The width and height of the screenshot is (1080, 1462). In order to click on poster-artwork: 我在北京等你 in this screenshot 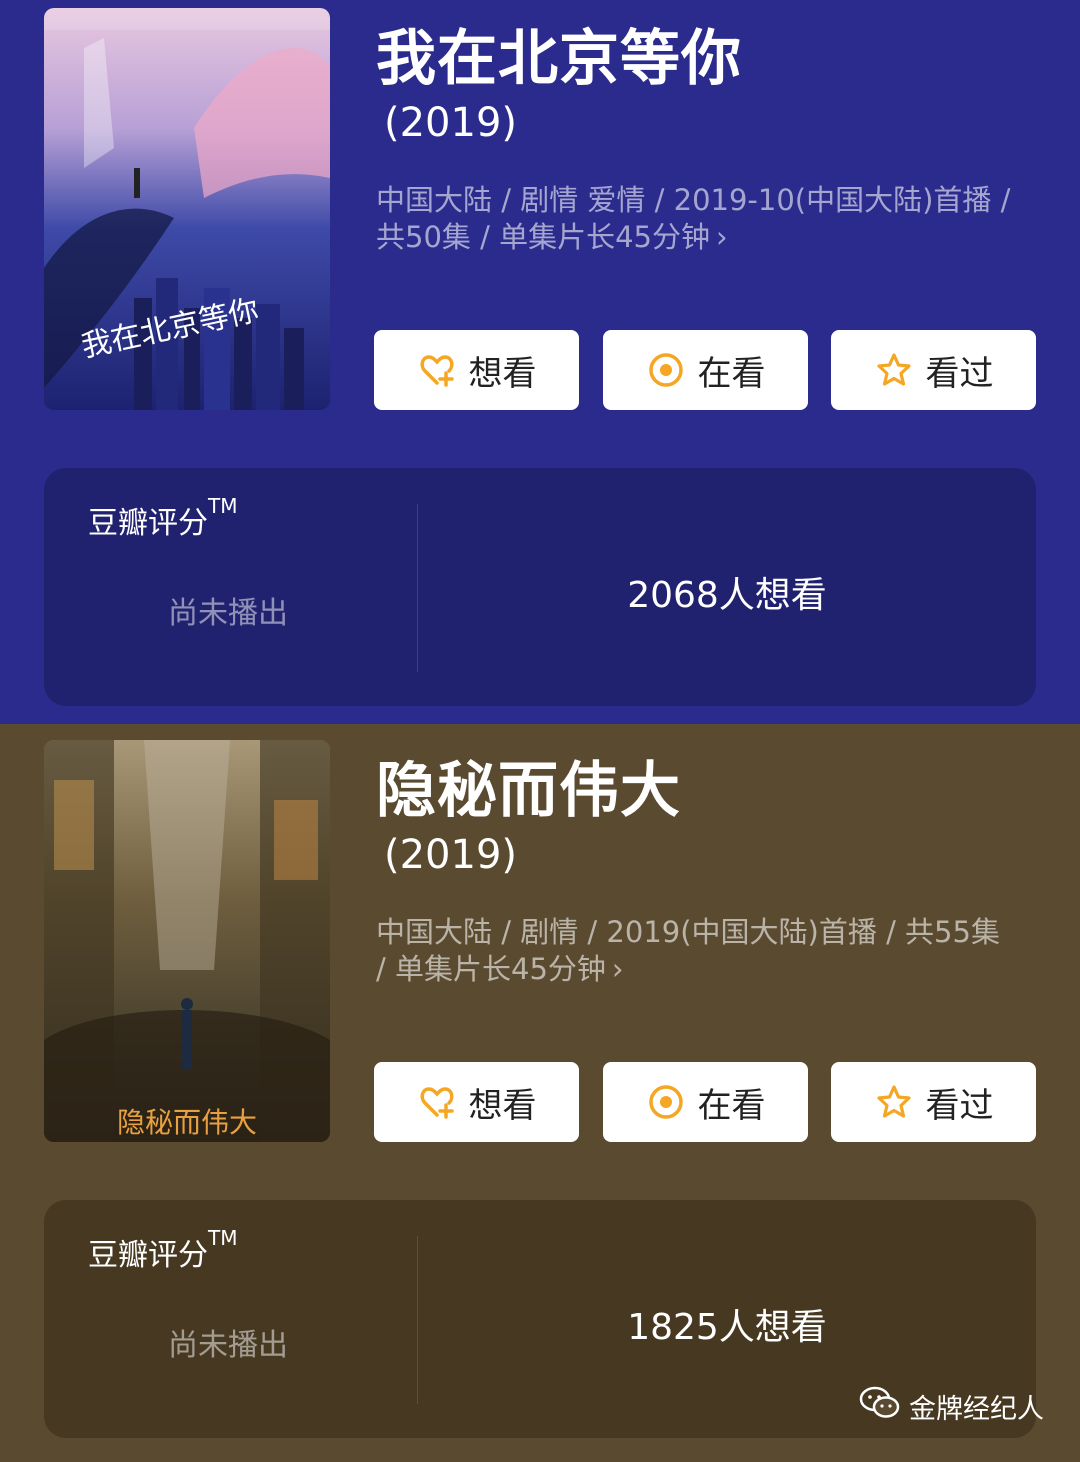, I will do `click(187, 209)`.